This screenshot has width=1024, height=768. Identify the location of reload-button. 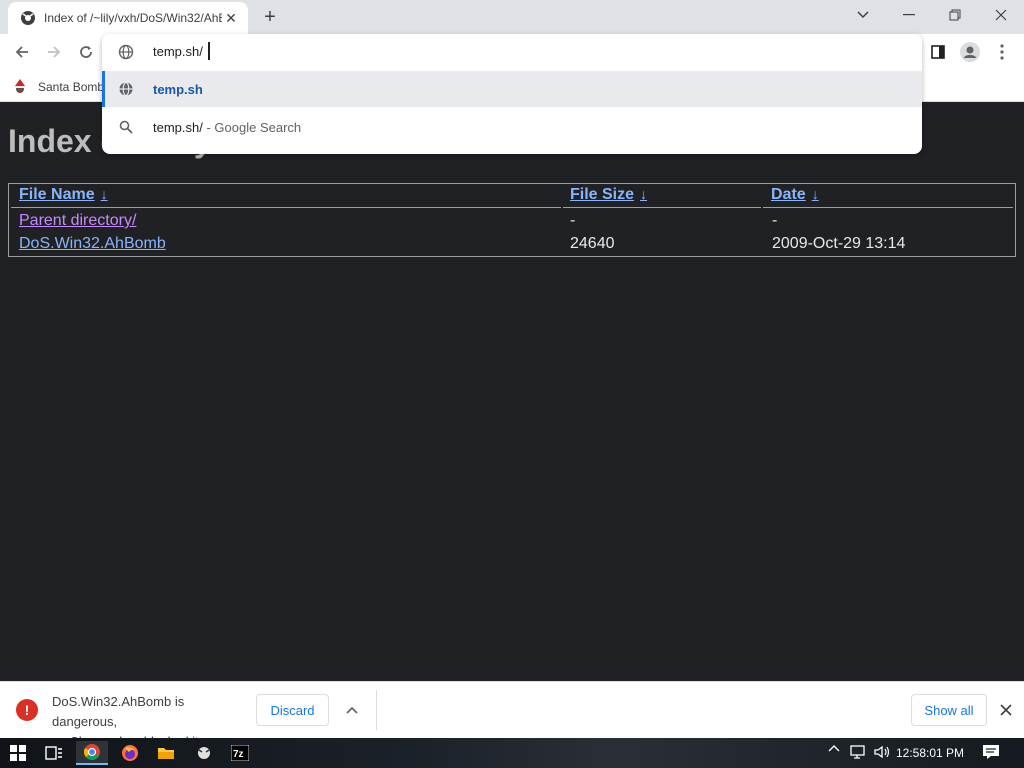
(86, 52).